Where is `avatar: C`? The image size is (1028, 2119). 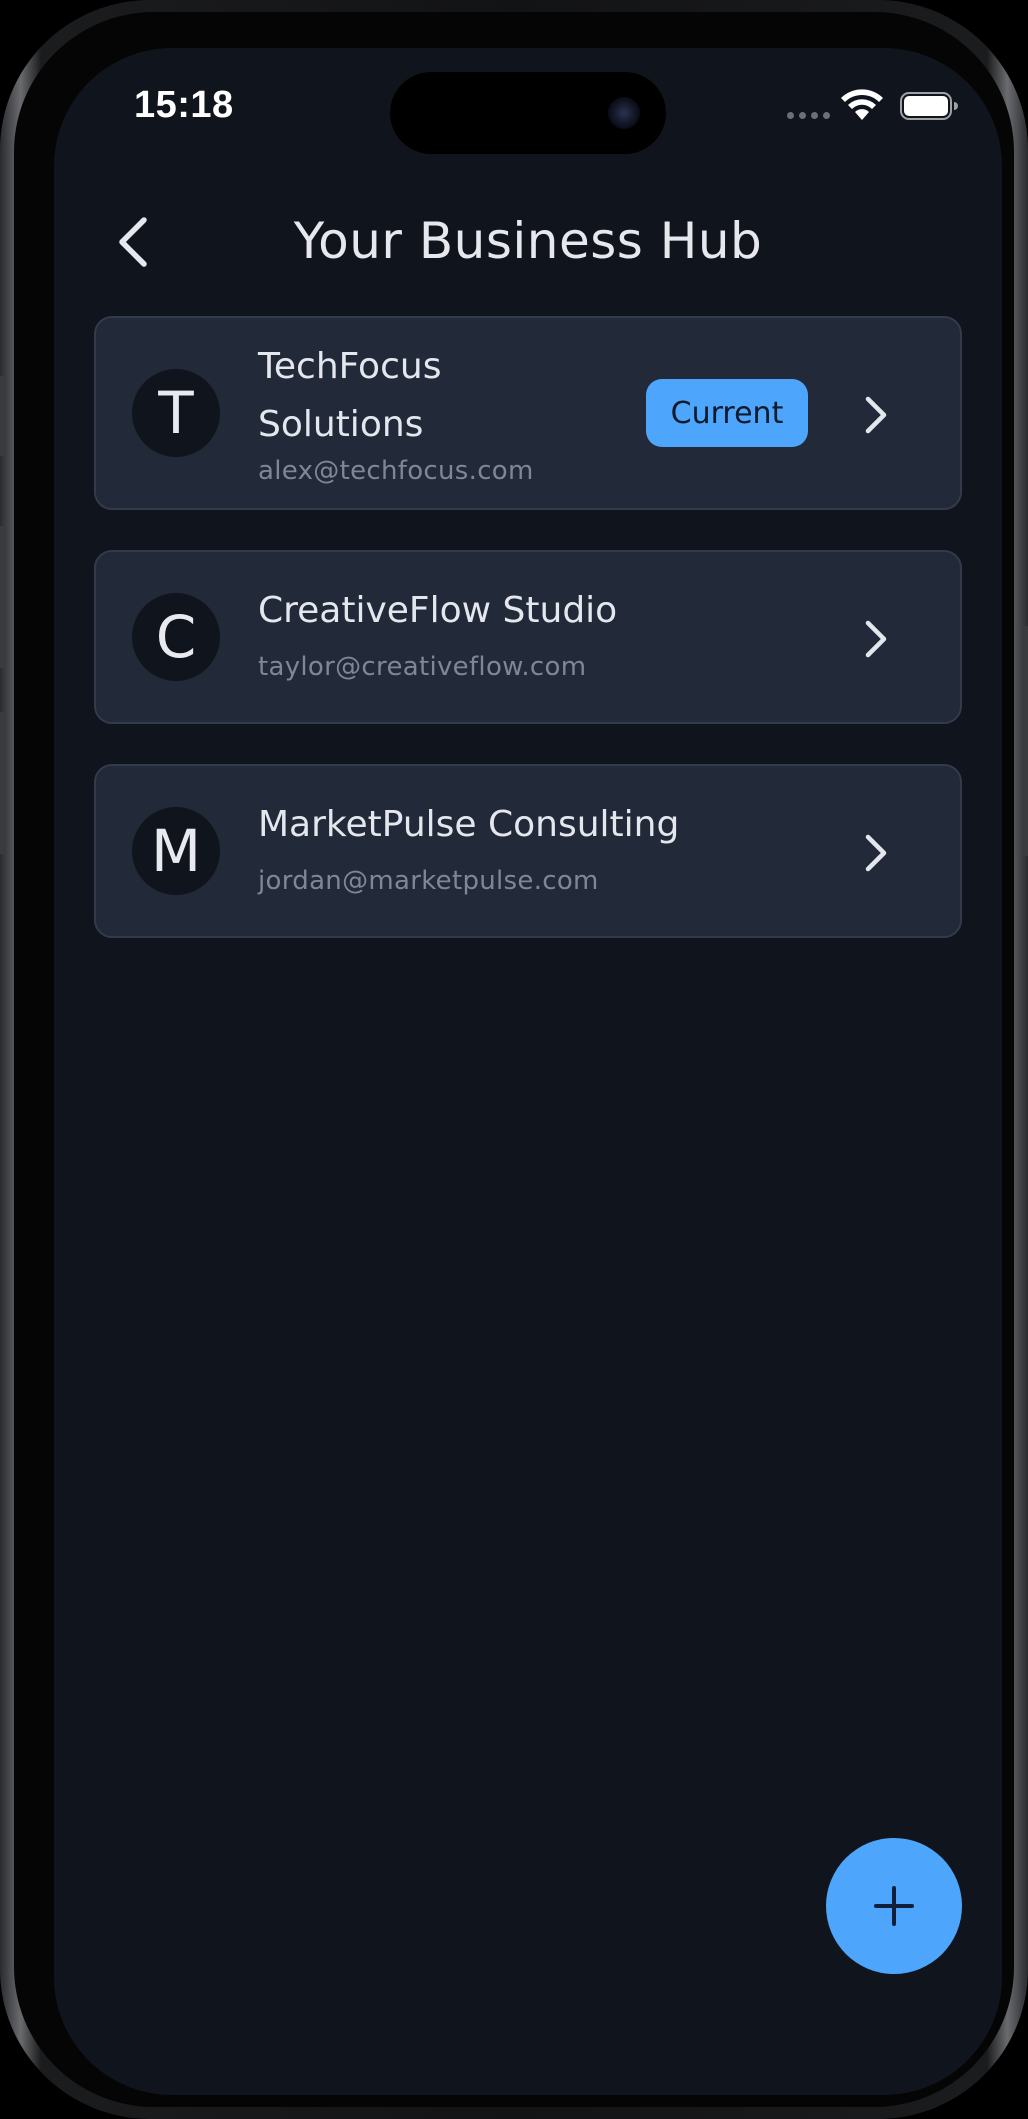
avatar: C is located at coordinates (176, 637).